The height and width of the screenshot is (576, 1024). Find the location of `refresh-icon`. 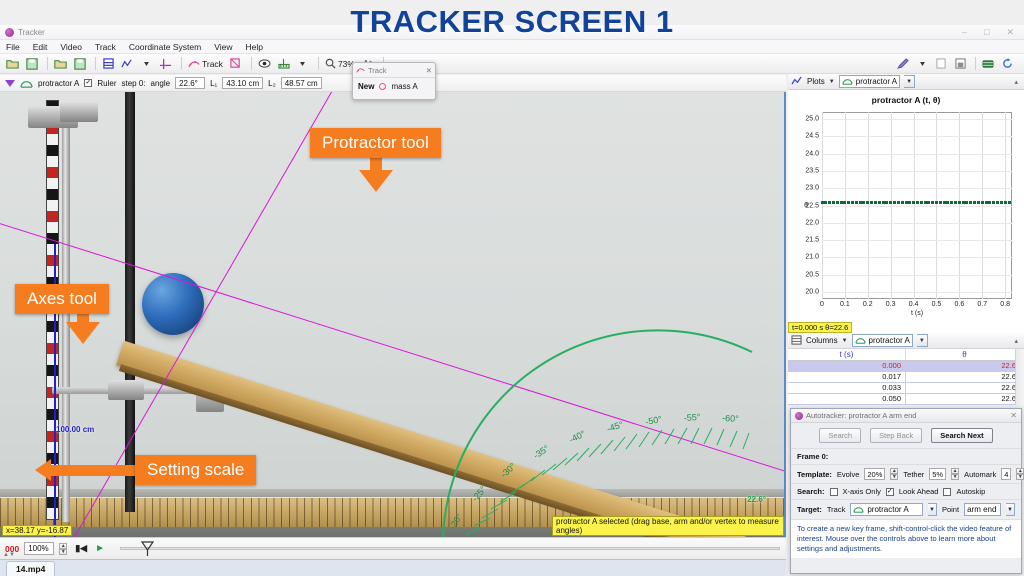

refresh-icon is located at coordinates (1007, 63).